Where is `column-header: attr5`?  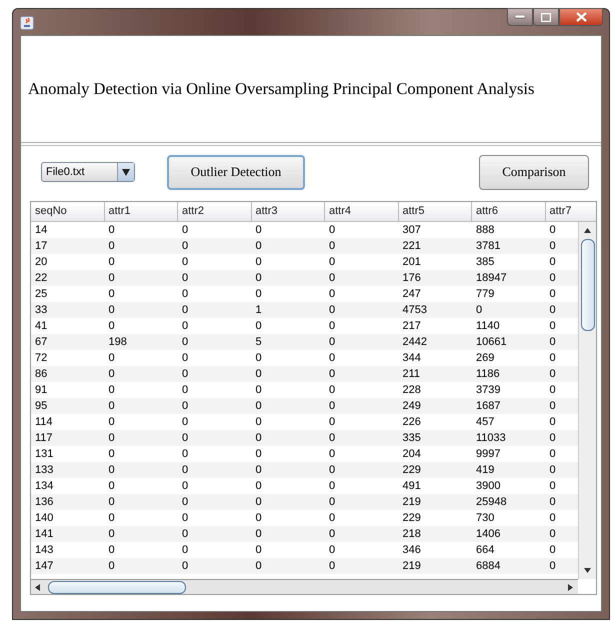
column-header: attr5 is located at coordinates (435, 211).